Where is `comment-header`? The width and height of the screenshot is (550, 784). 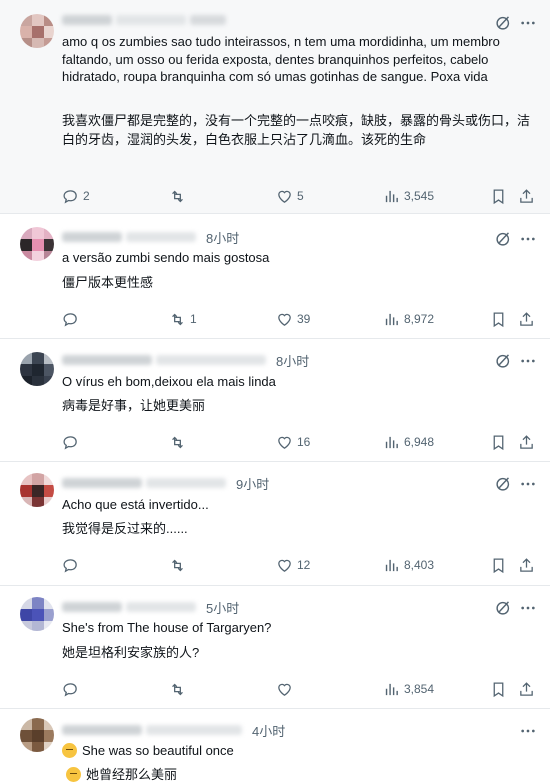
comment-header is located at coordinates (144, 20).